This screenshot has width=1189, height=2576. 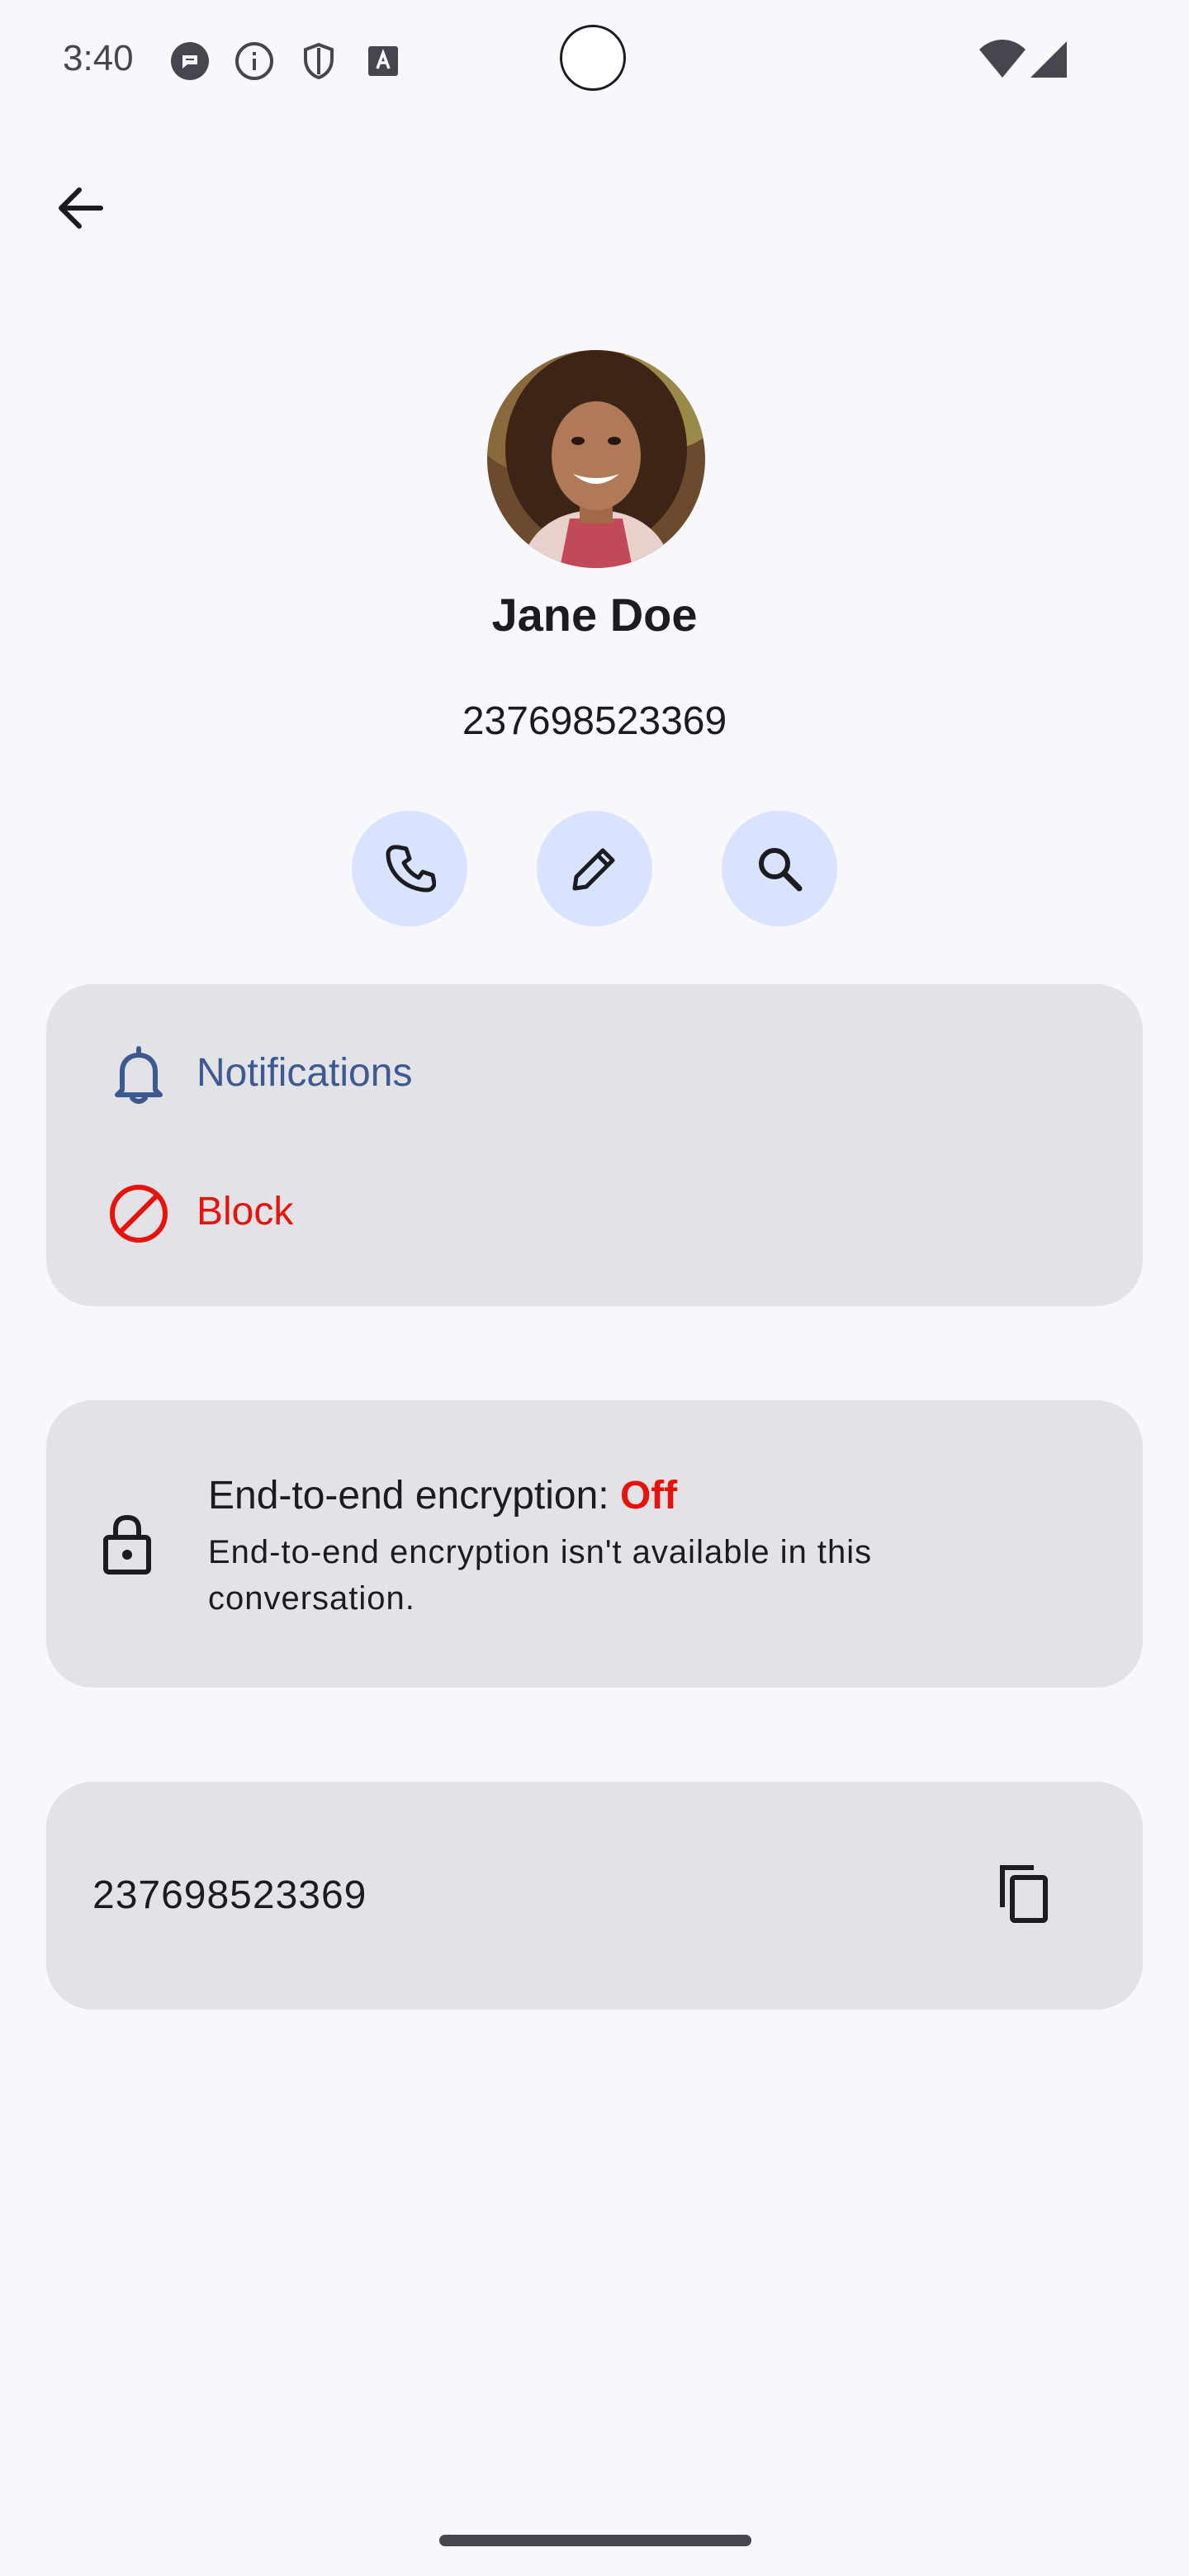 I want to click on camera-cutout, so click(x=593, y=58).